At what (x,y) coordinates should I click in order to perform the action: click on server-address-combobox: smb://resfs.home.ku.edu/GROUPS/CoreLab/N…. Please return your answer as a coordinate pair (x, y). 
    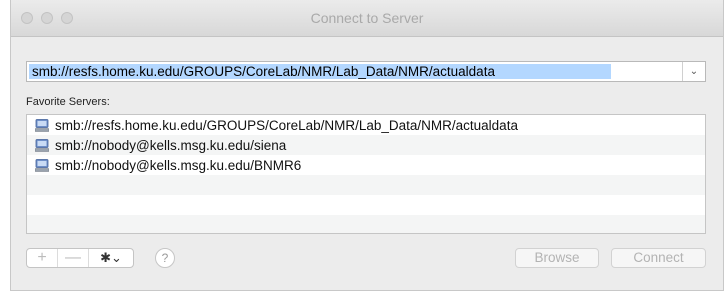
    Looking at the image, I should click on (366, 71).